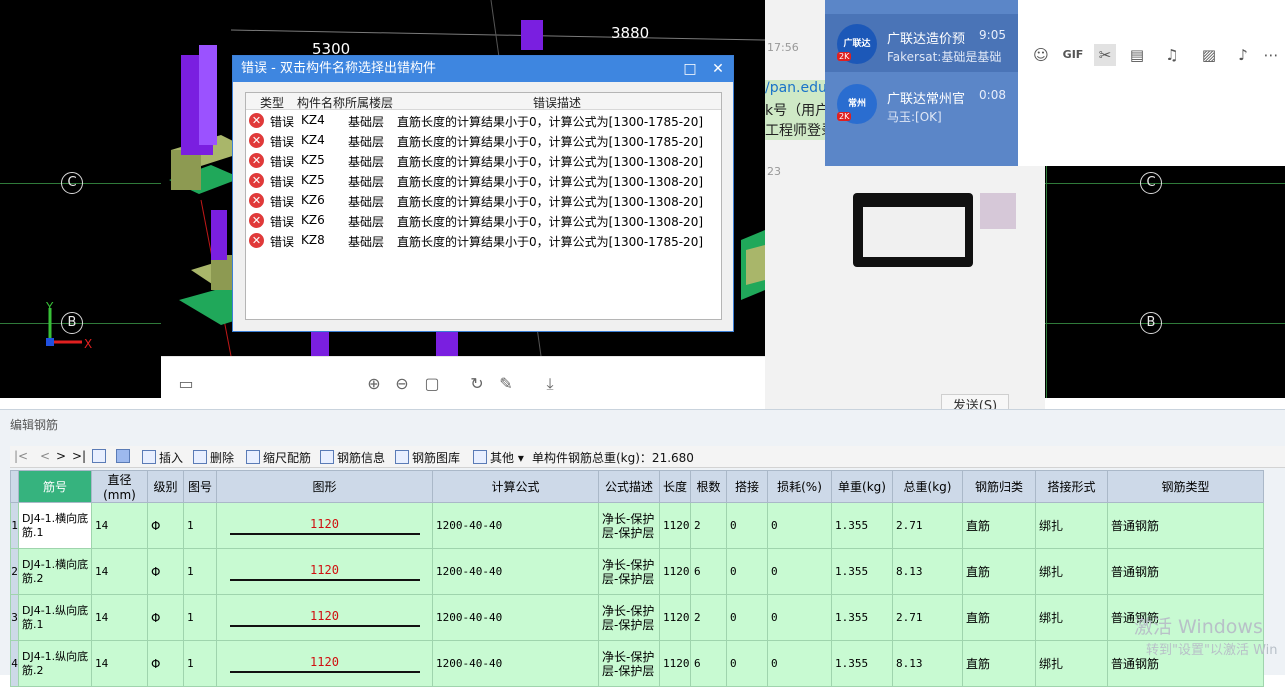 This screenshot has height=687, width=1285. Describe the element at coordinates (550, 384) in the screenshot. I see `download-icon: ⤓` at that location.